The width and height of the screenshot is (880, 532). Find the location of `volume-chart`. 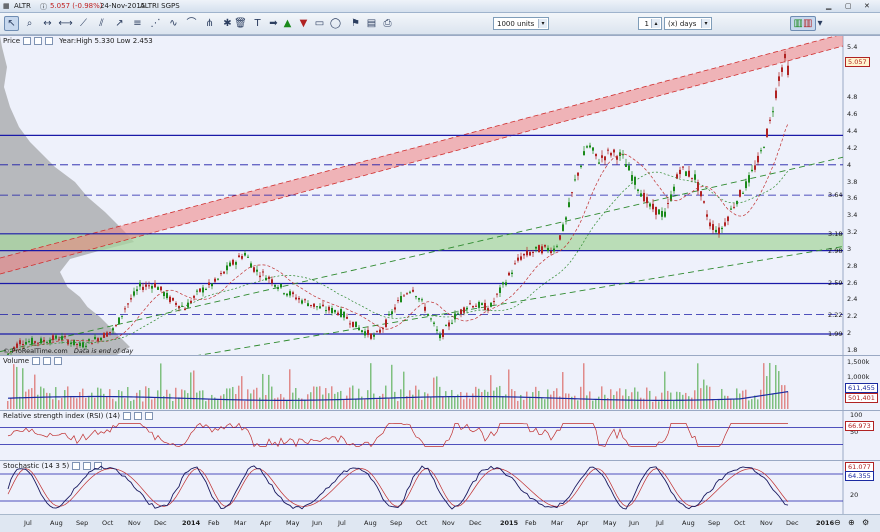

volume-chart is located at coordinates (440, 383).